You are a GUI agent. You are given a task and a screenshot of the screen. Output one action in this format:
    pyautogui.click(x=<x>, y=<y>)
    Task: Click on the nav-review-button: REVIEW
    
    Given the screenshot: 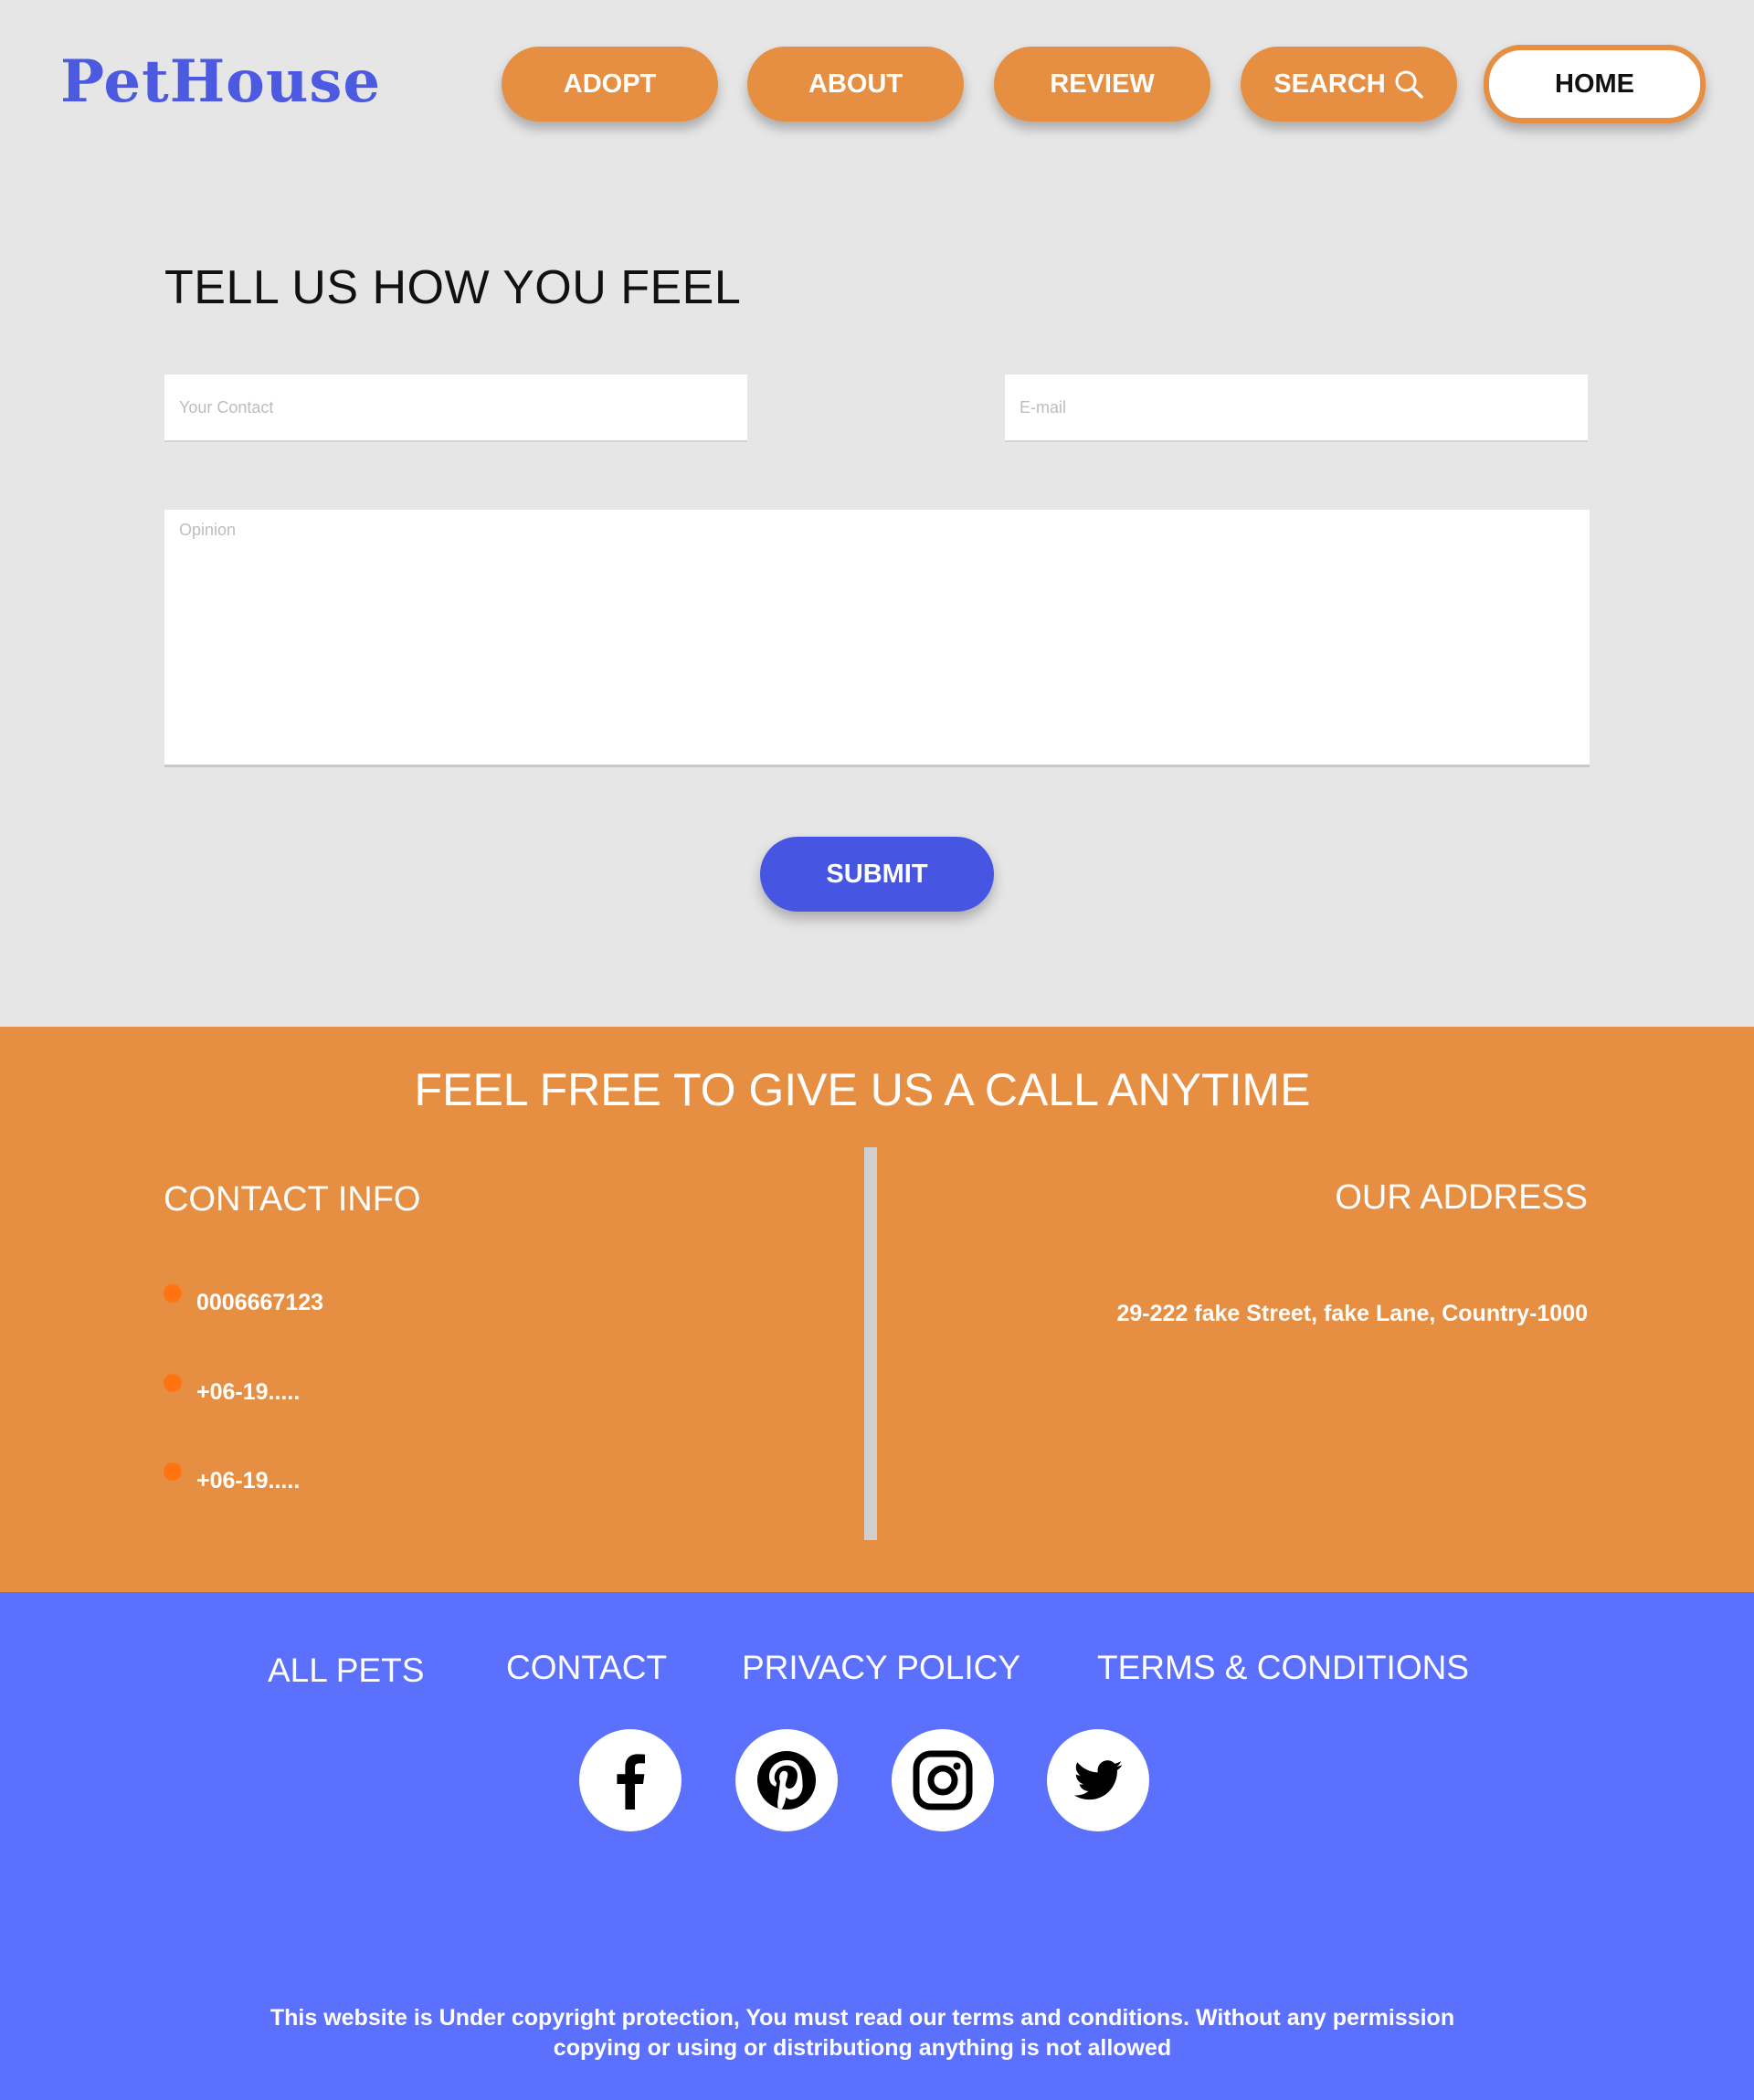 What is the action you would take?
    pyautogui.click(x=1102, y=84)
    